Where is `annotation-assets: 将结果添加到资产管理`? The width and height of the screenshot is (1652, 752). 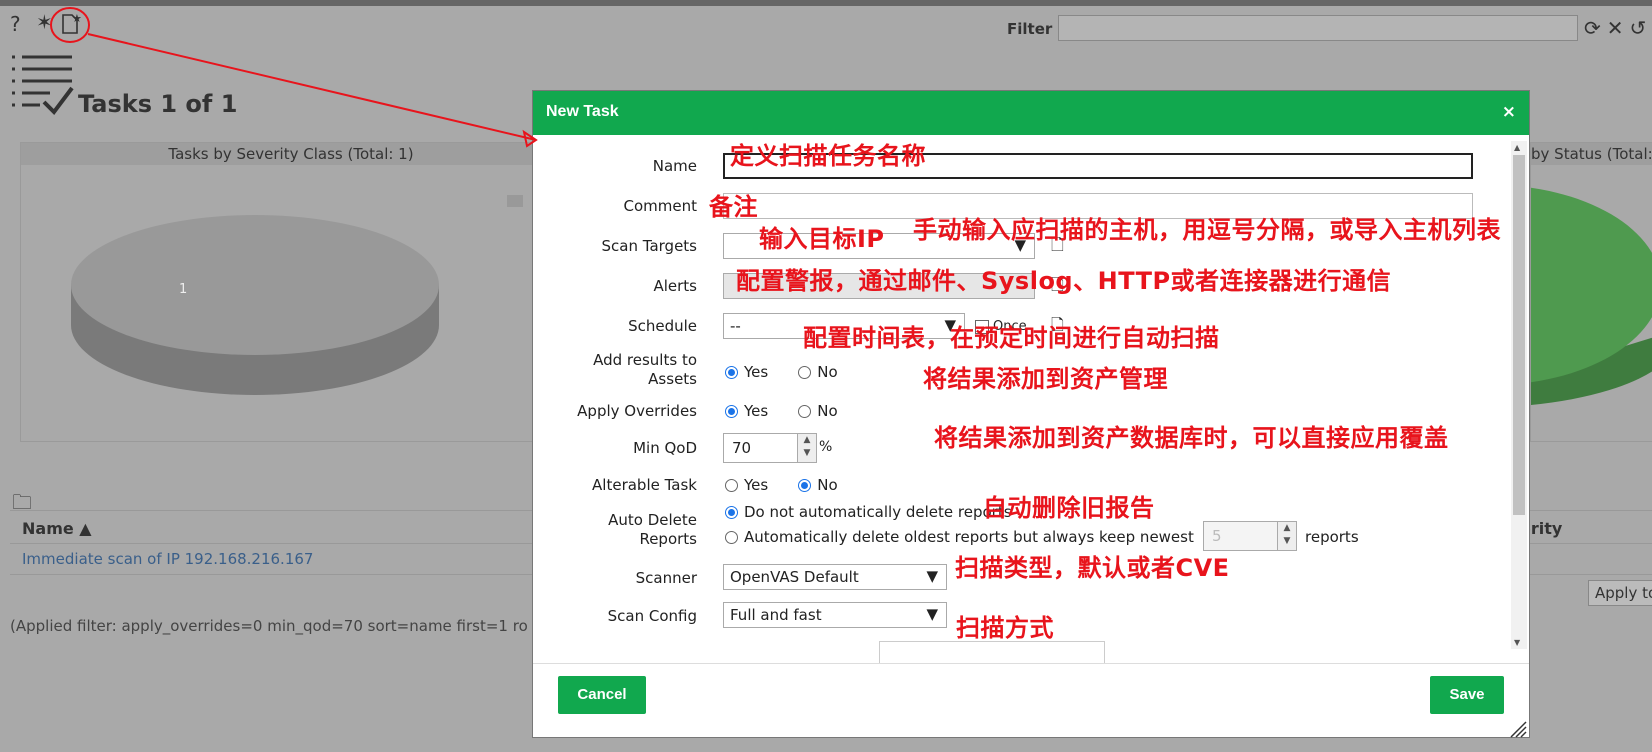 annotation-assets: 将结果添加到资产管理 is located at coordinates (1045, 379).